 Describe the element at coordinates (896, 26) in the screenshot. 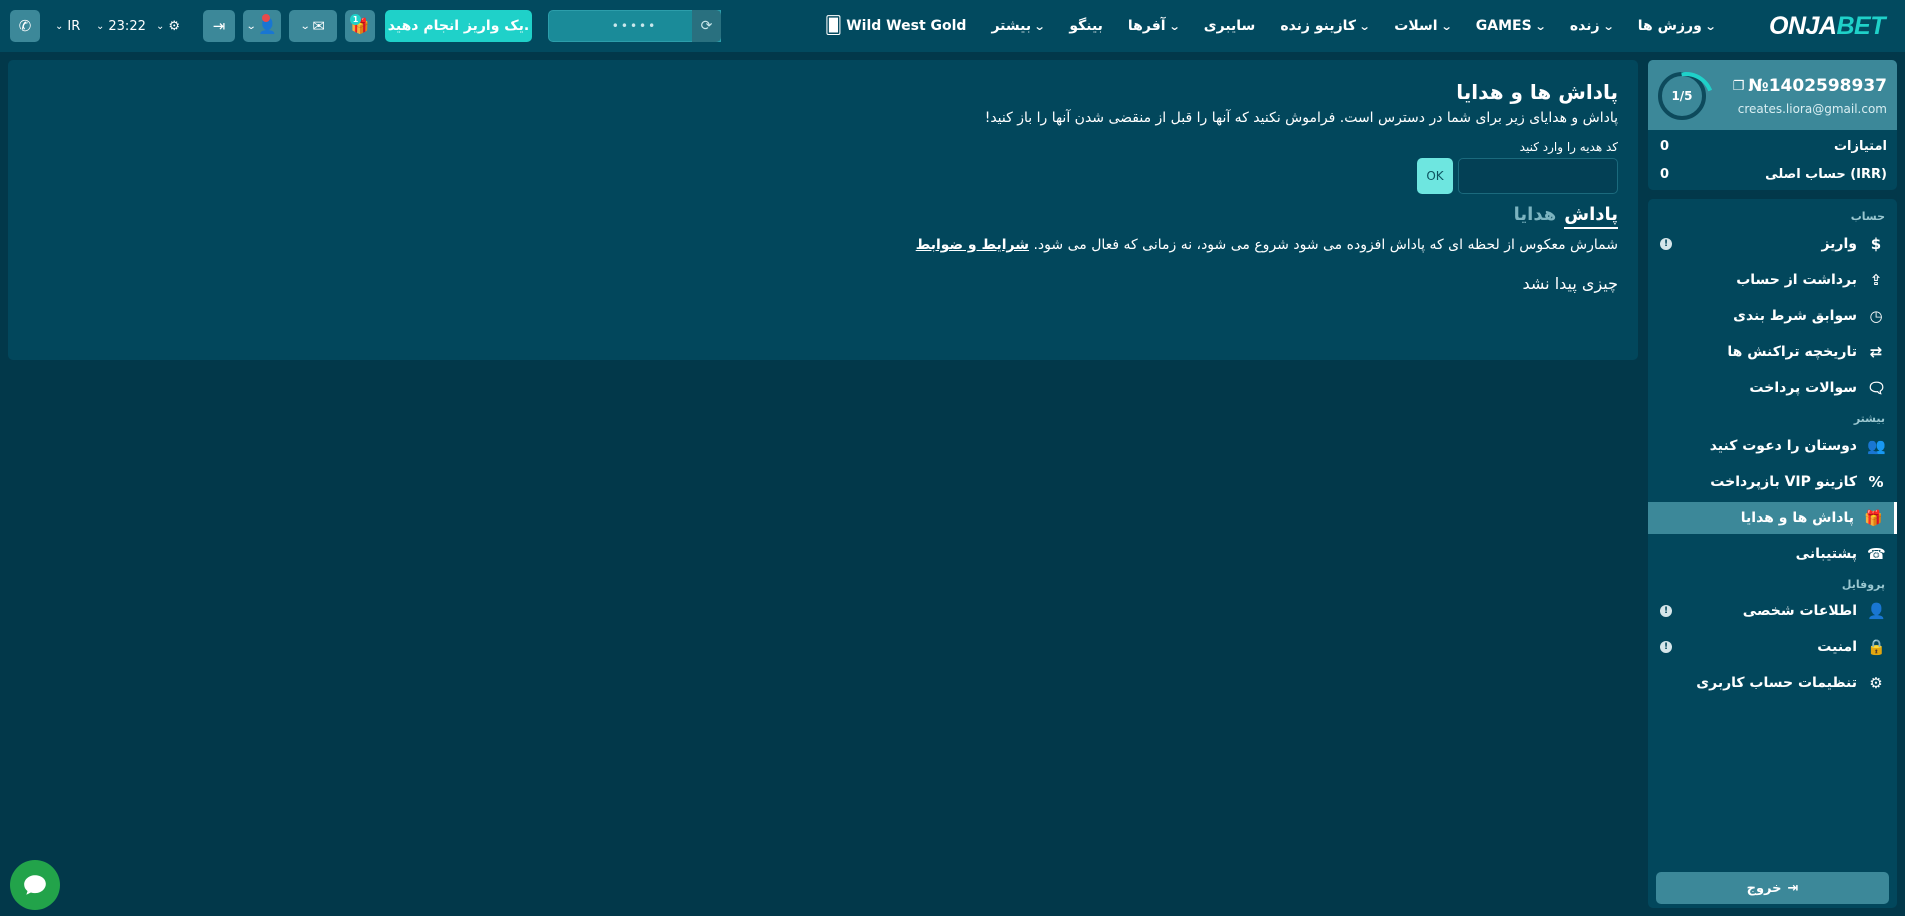

I see `nav-wild-west-gold: 🂠 Wild West Gold` at that location.